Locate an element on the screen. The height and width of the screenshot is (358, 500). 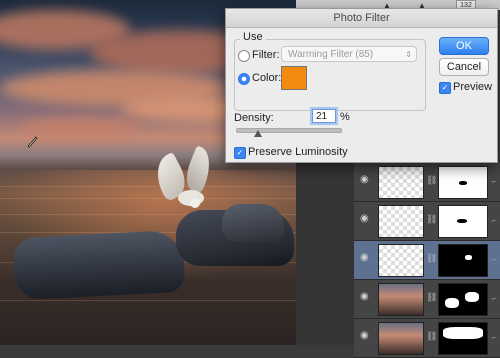
color-swatch is located at coordinates (294, 78).